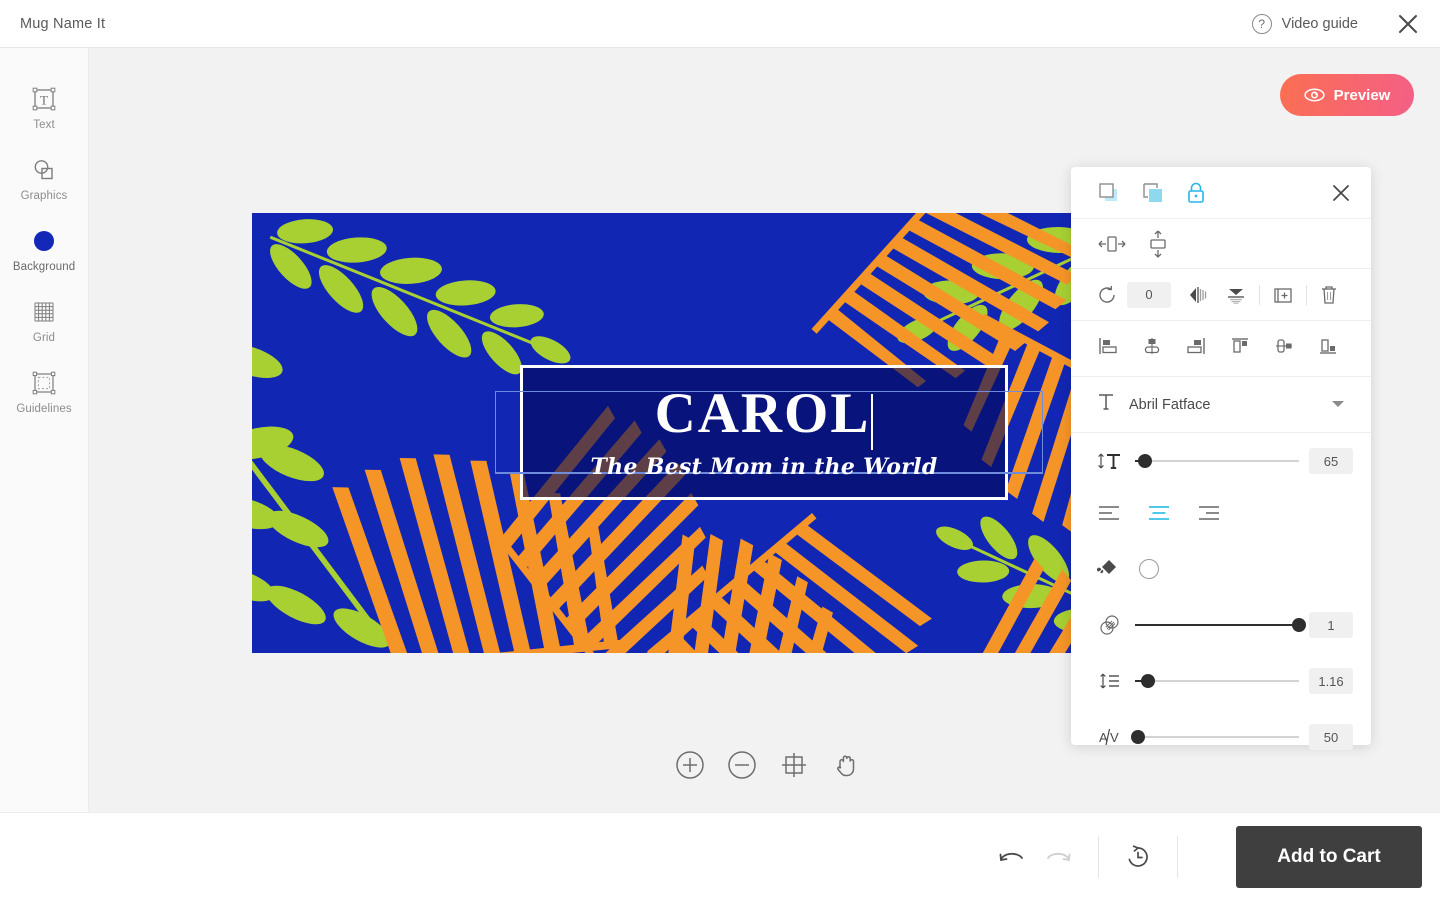 This screenshot has height=900, width=1440. Describe the element at coordinates (1240, 348) in the screenshot. I see `align-top-icon` at that location.